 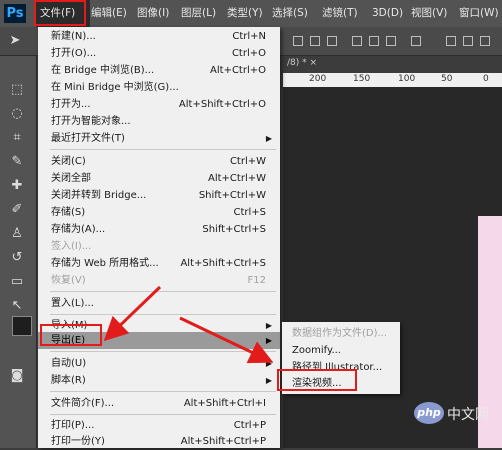 I want to click on annotation-arrows, so click(x=188, y=324).